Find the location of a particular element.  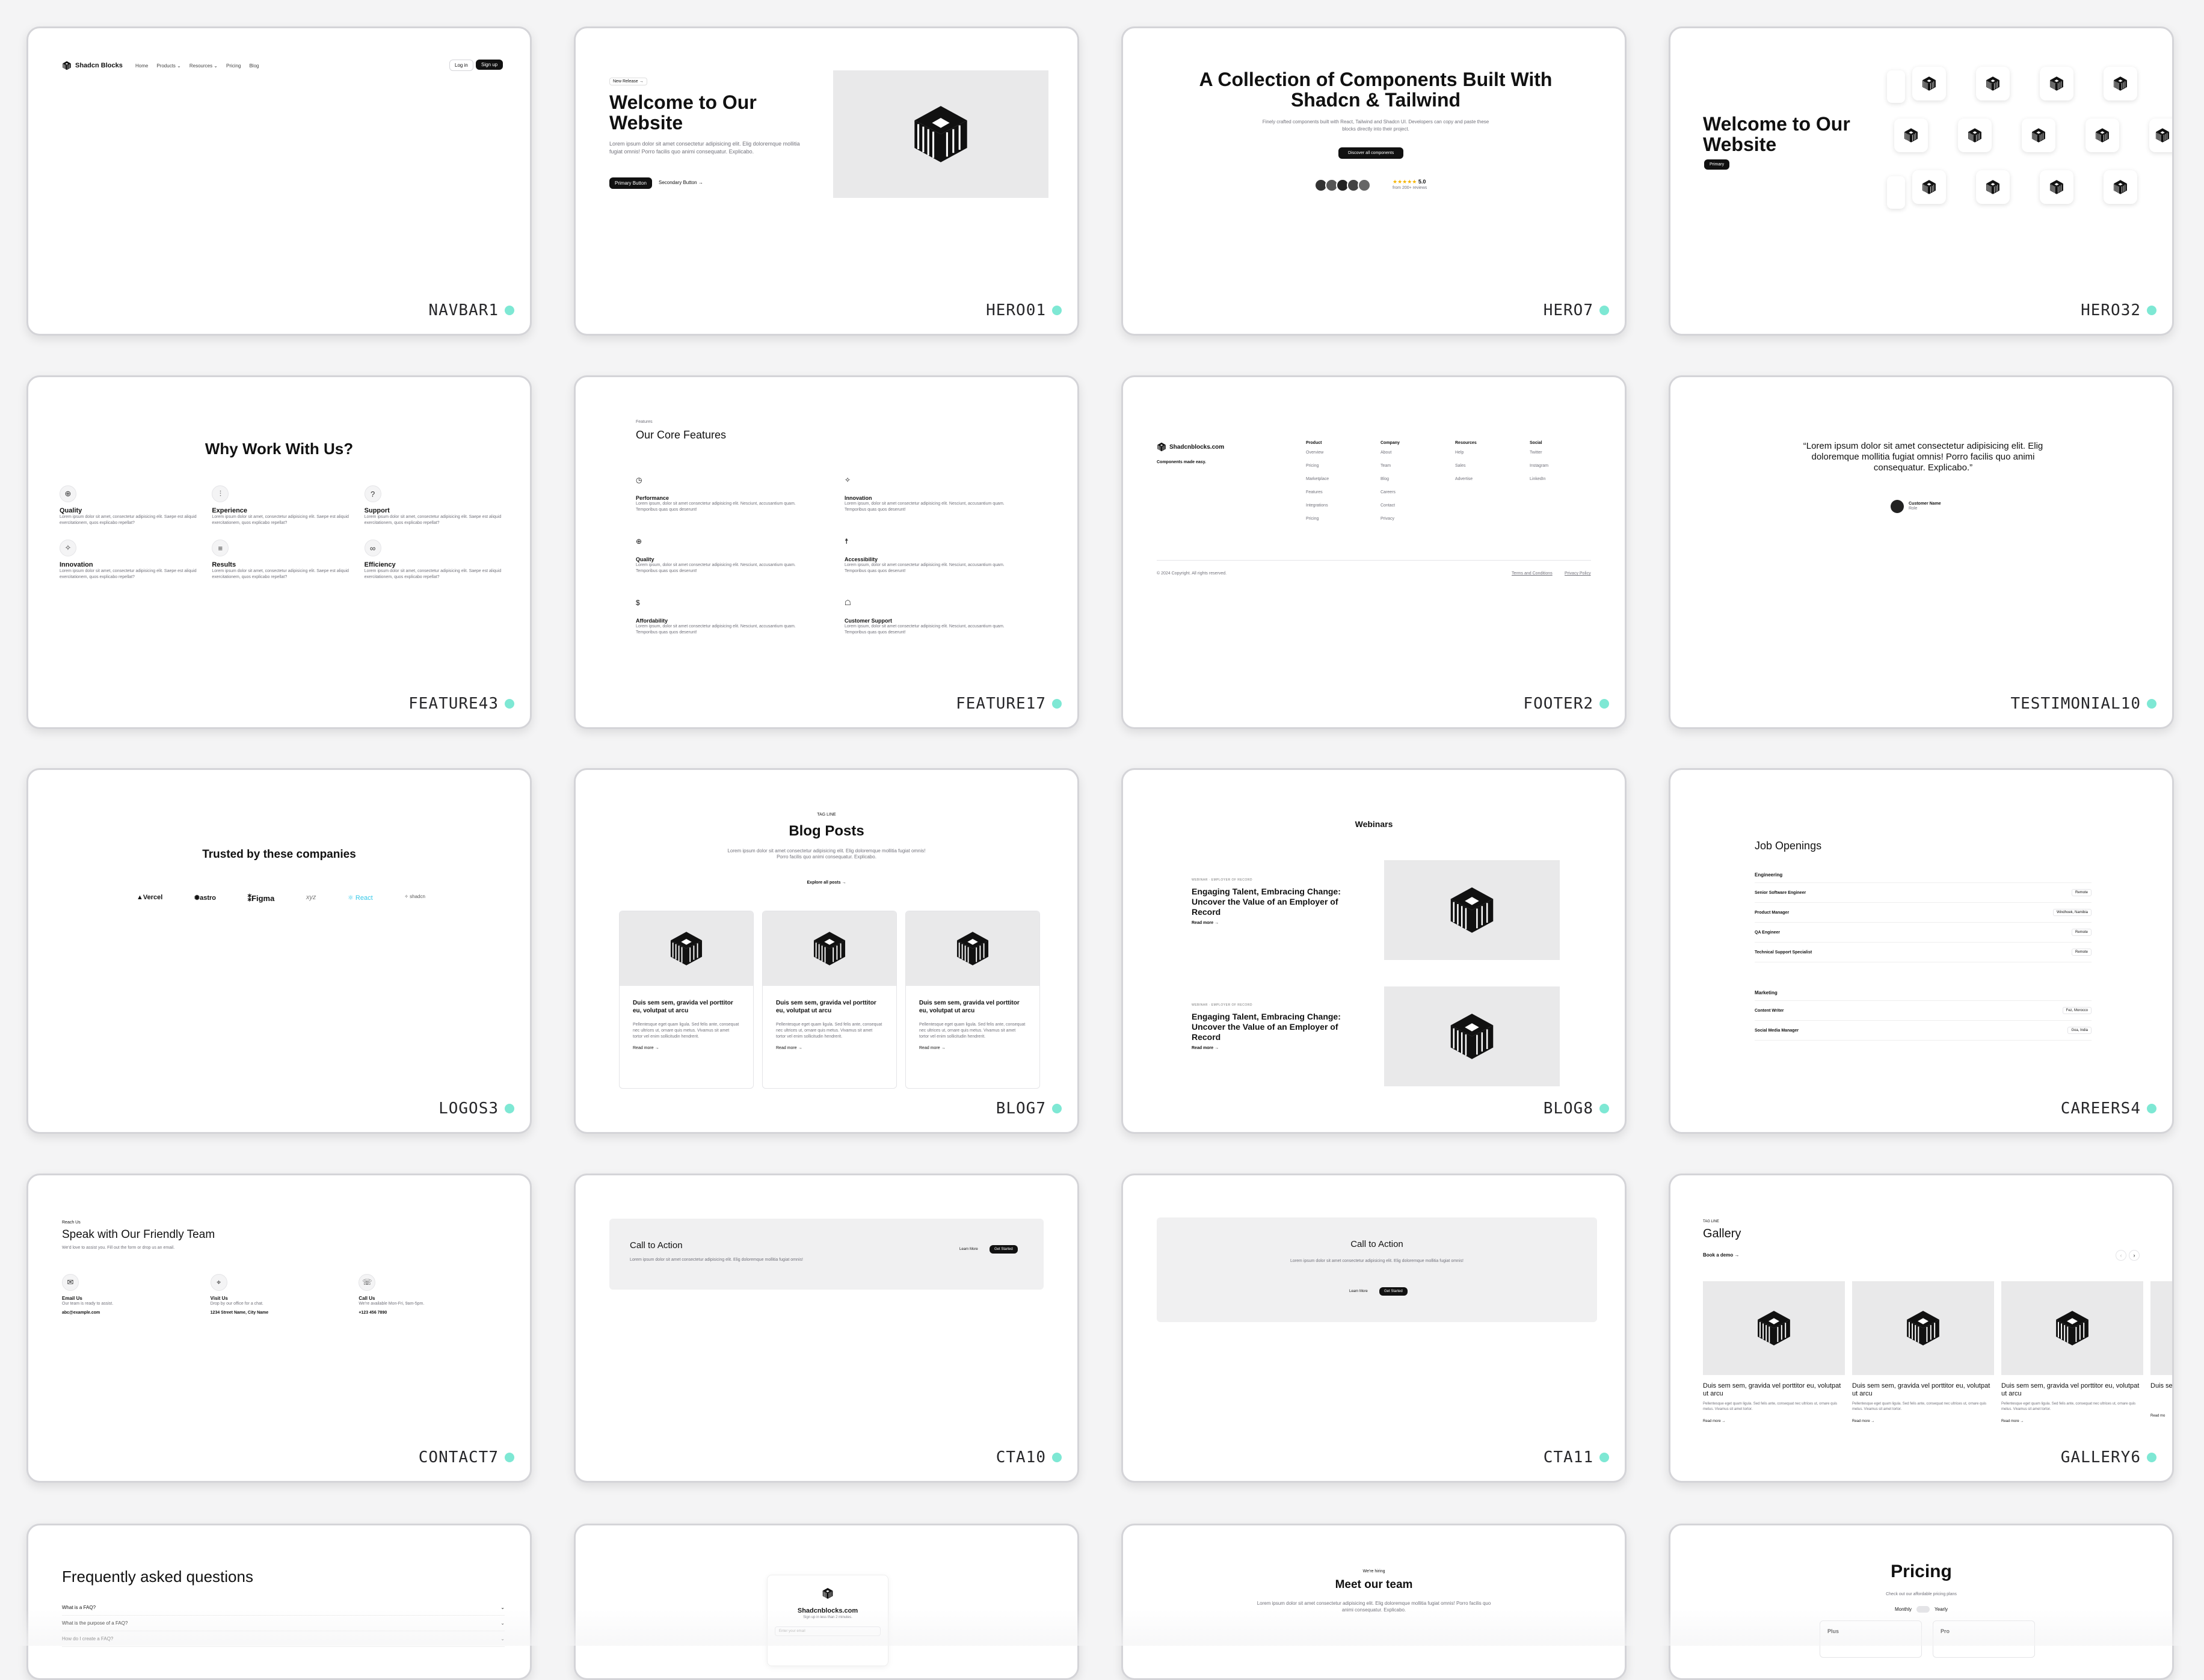

prev-arrow-icon: ‹ is located at coordinates (2121, 1255).